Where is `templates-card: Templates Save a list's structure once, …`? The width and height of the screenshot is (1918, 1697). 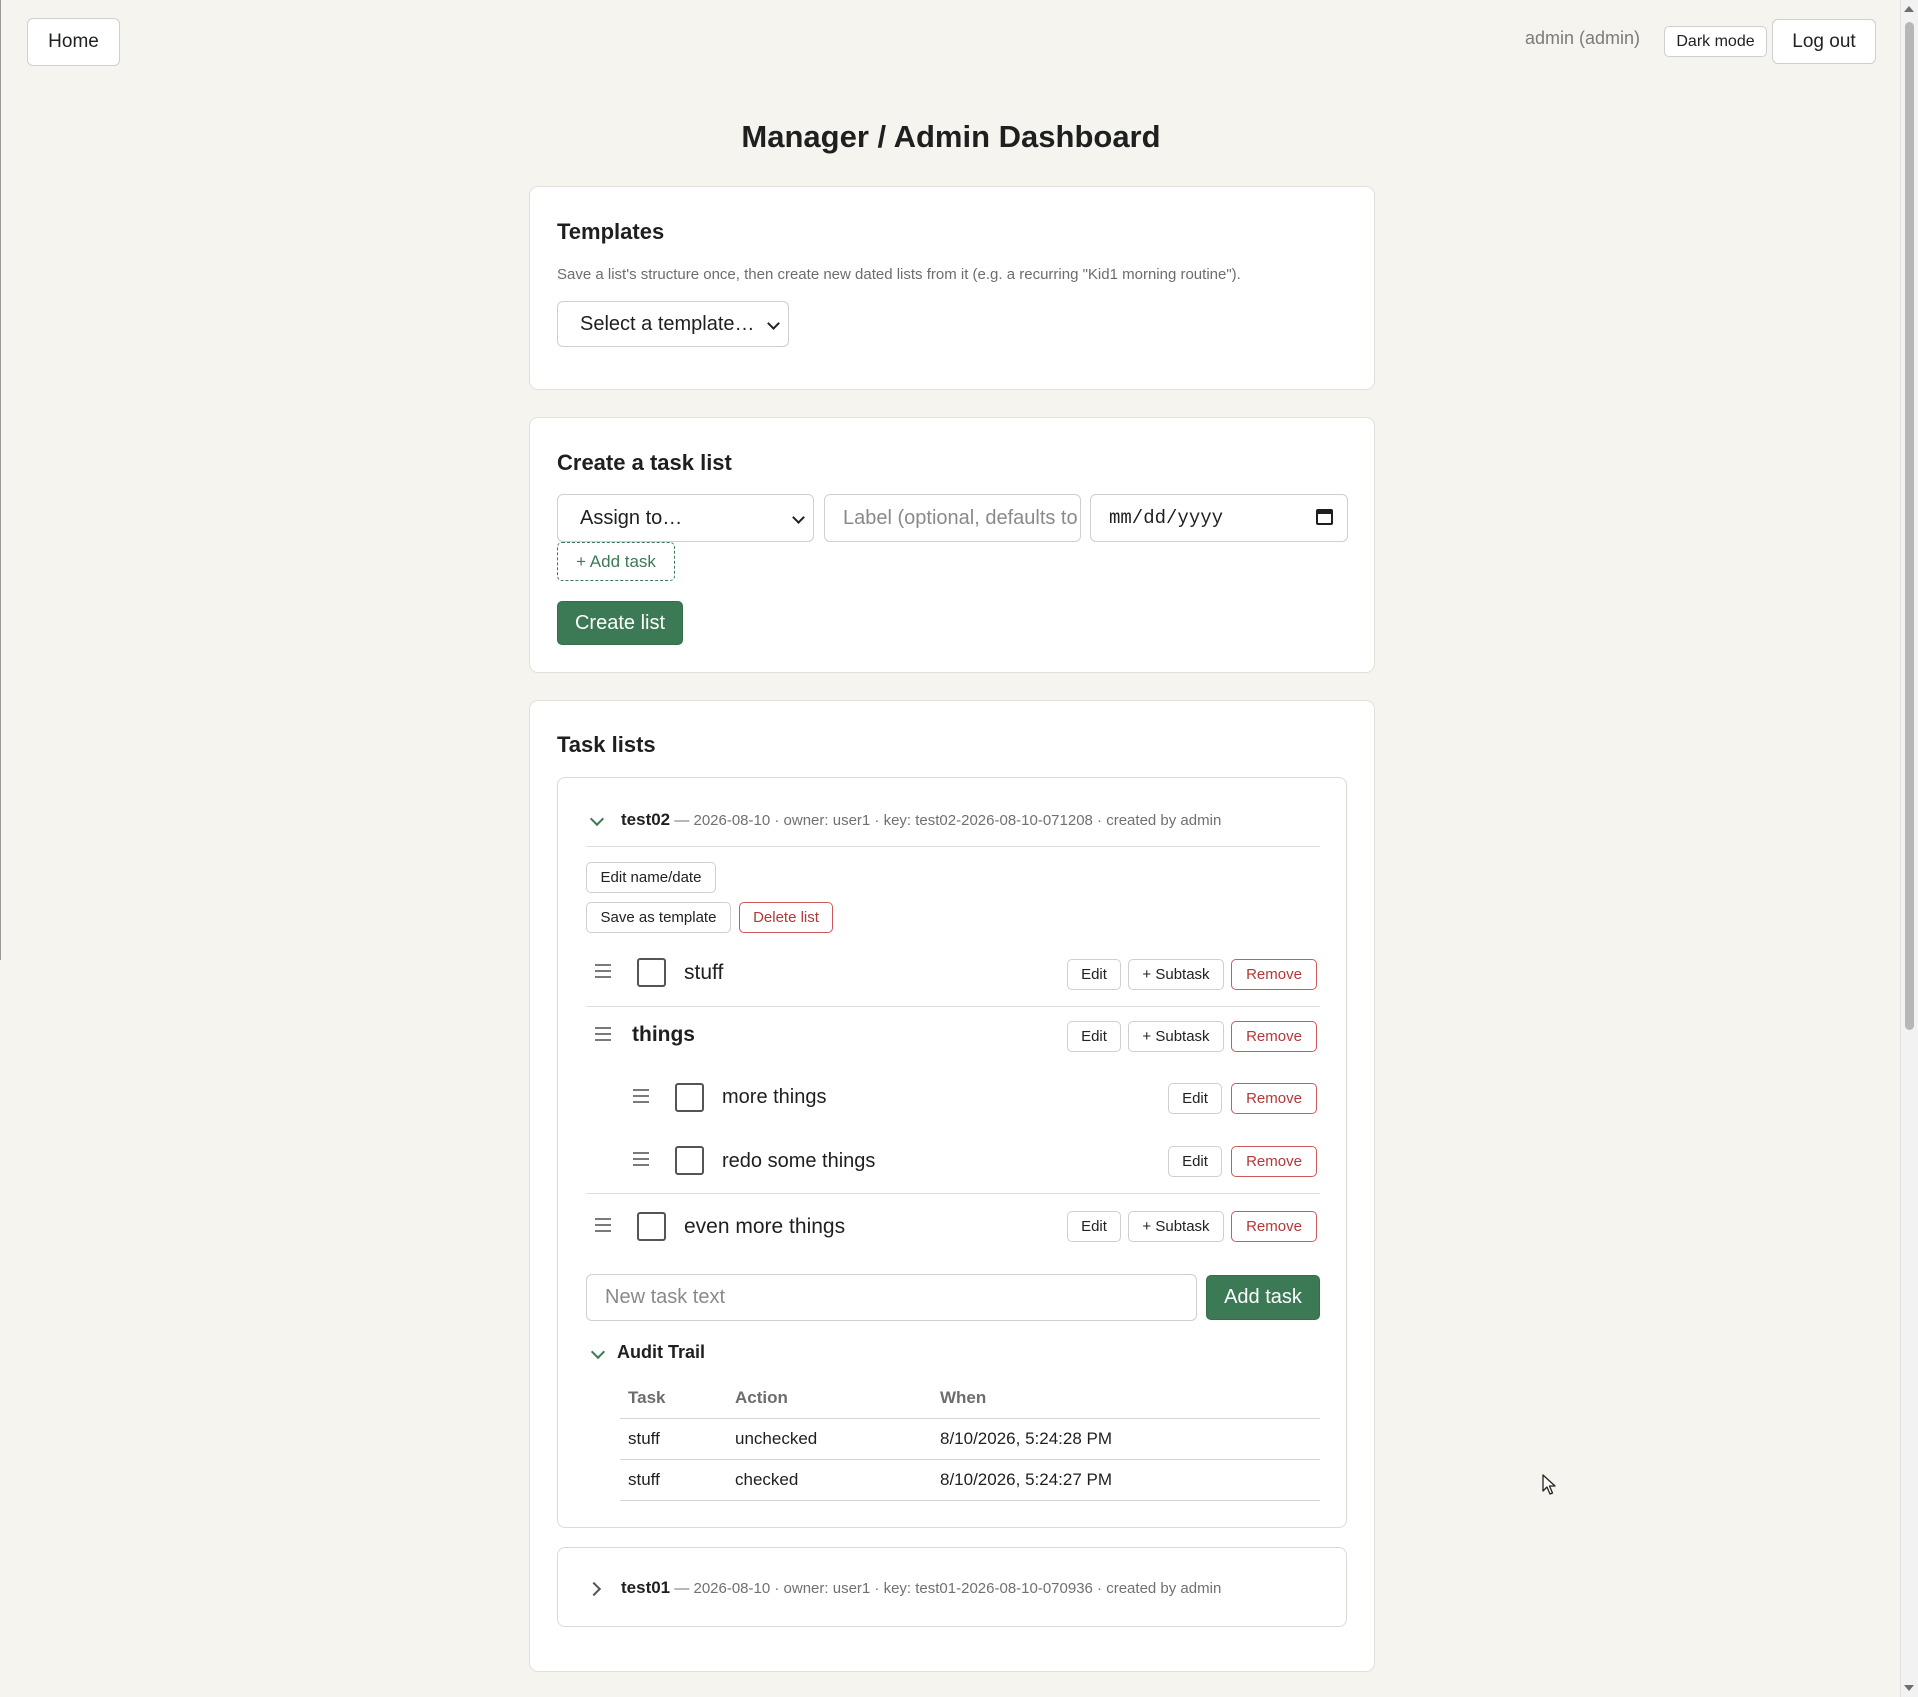
templates-card: Templates Save a list's structure once, … is located at coordinates (952, 288).